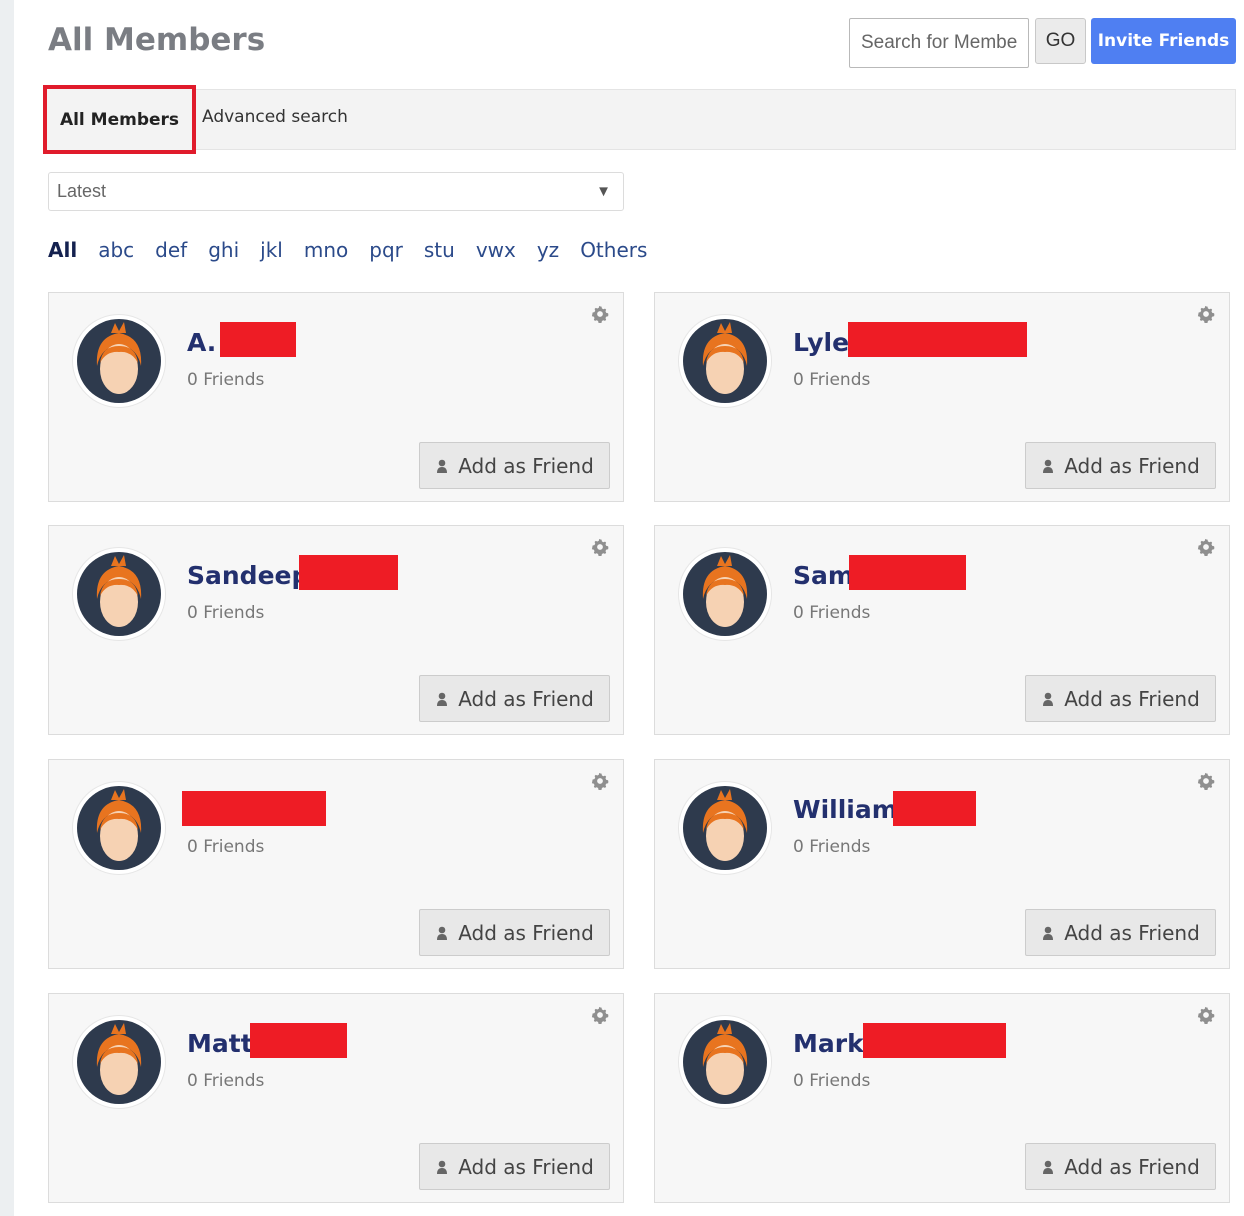  Describe the element at coordinates (271, 250) in the screenshot. I see `letter-filter-jkl: jkl` at that location.